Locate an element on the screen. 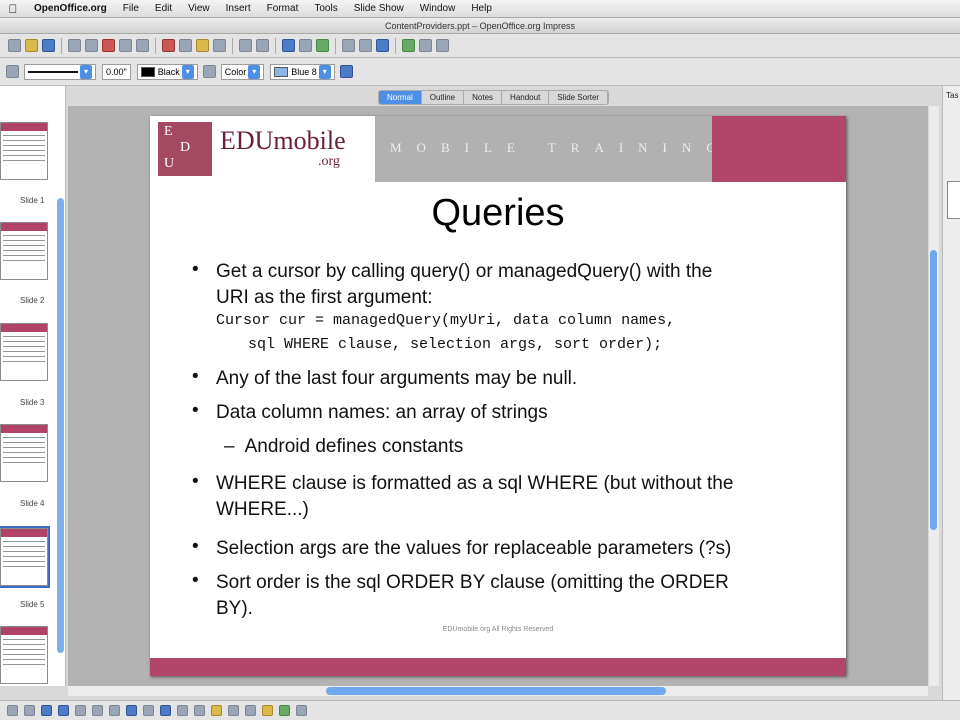  new-icon is located at coordinates (14, 45).